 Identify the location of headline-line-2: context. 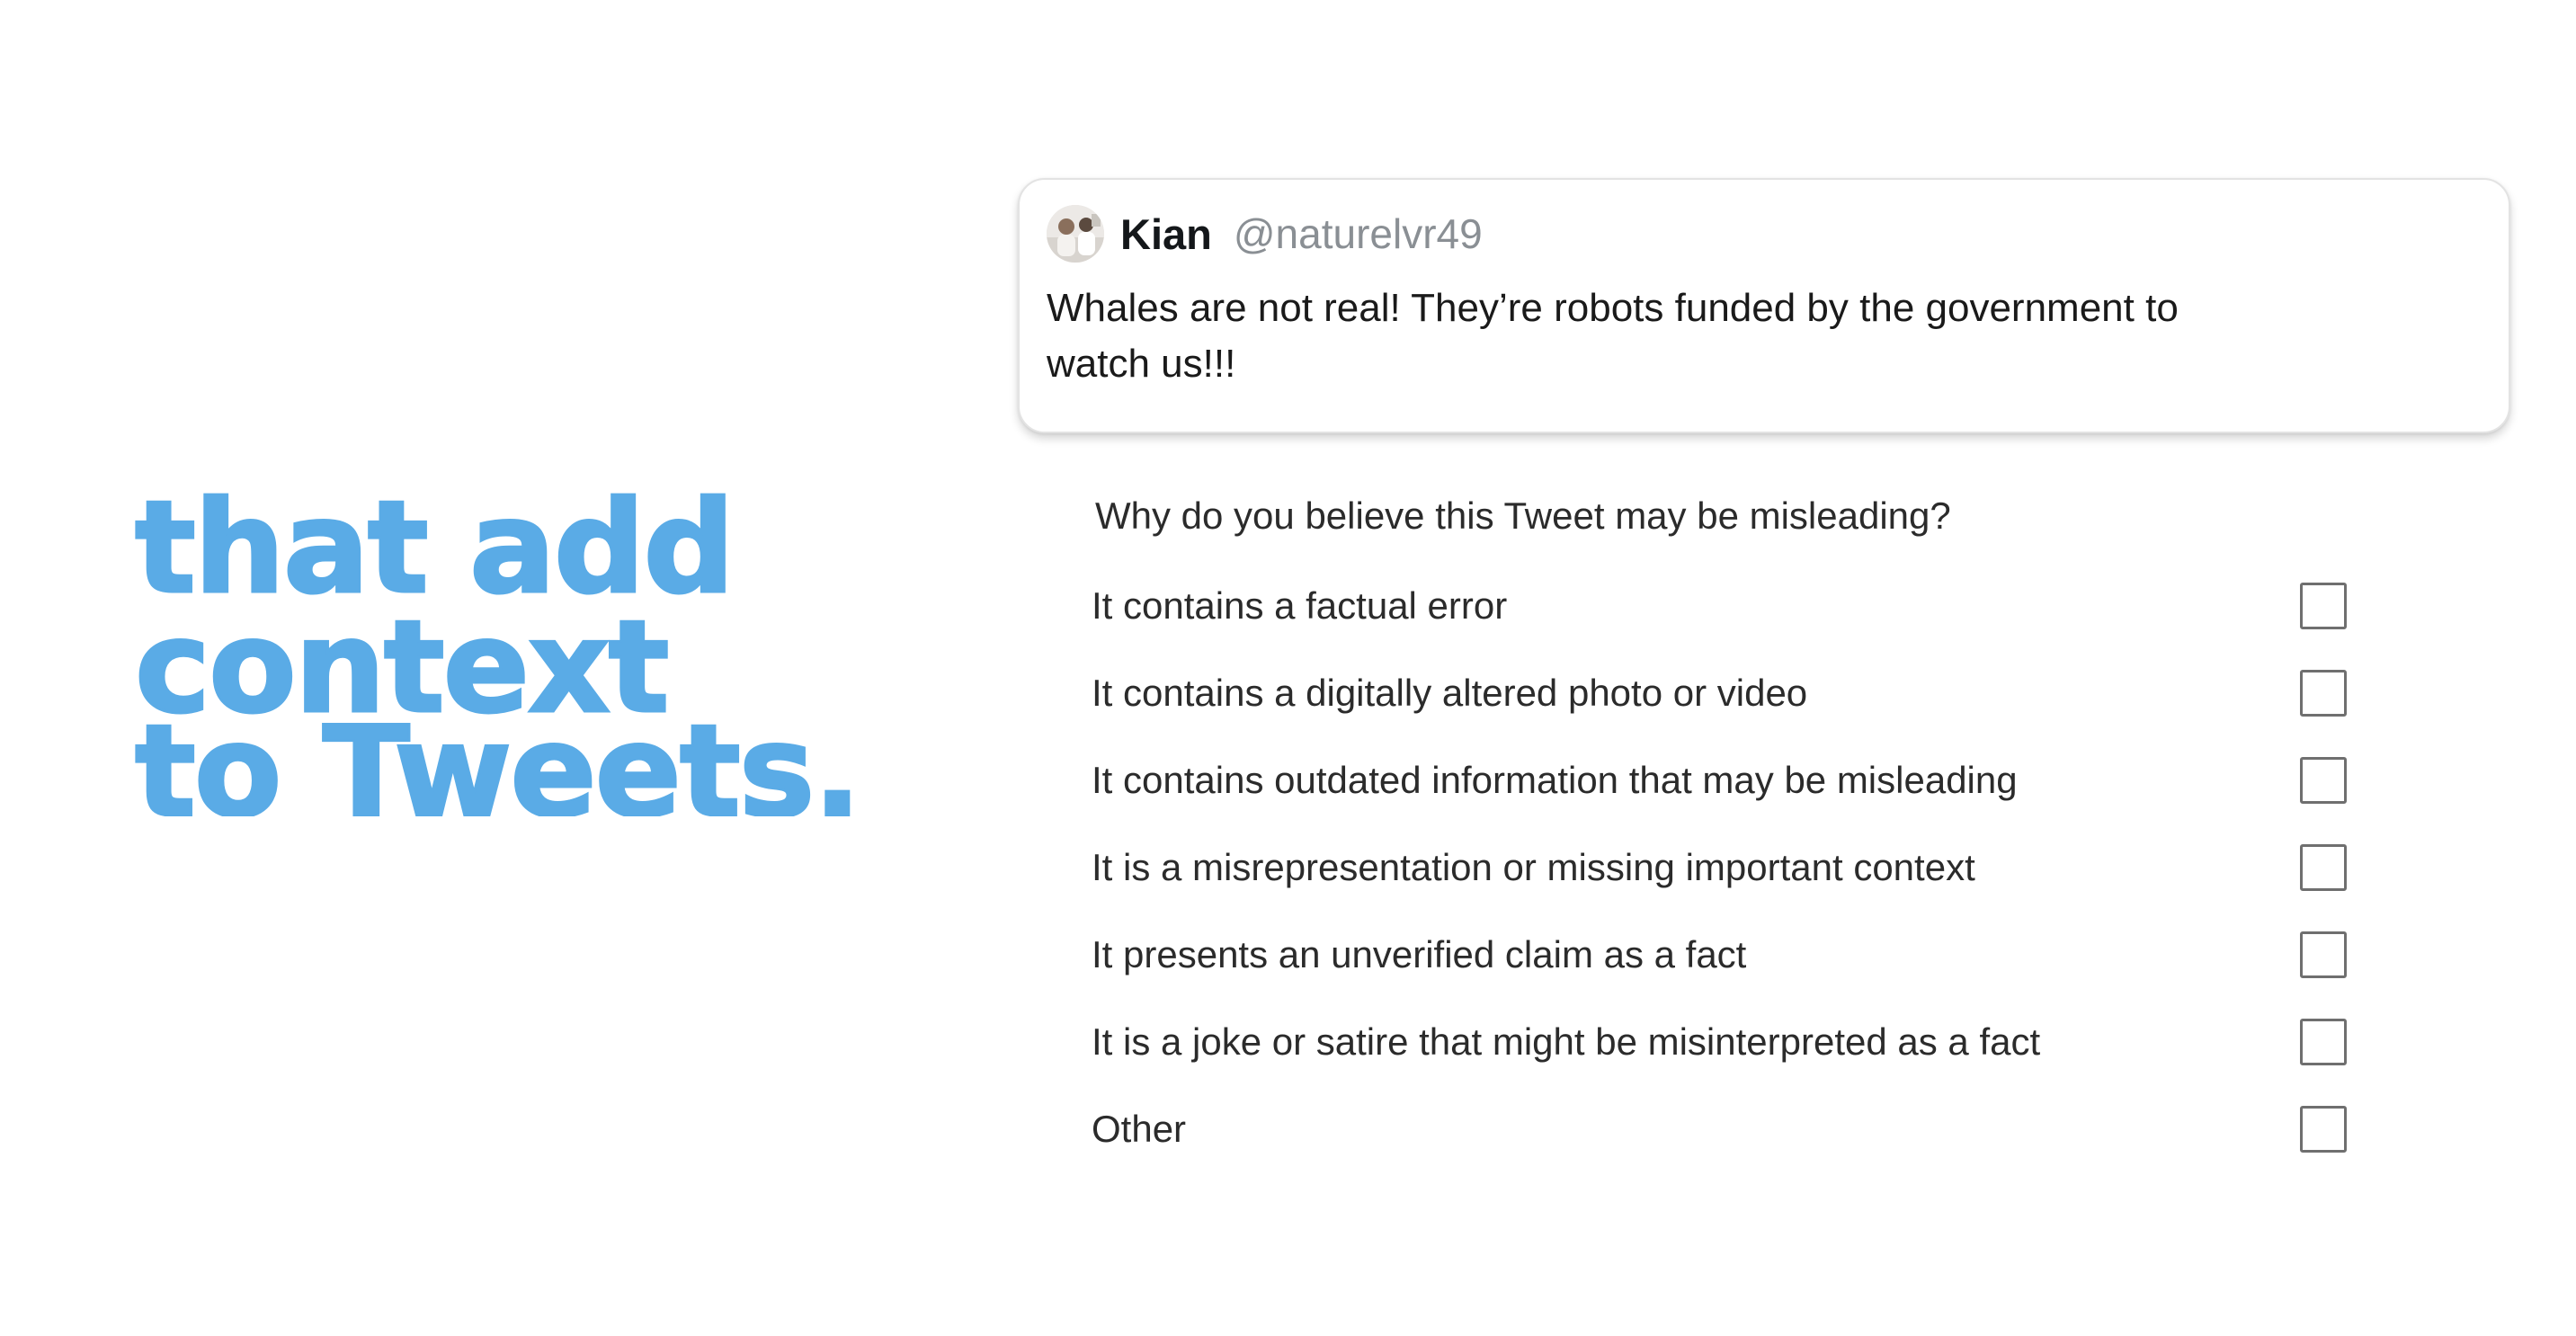
(403, 668).